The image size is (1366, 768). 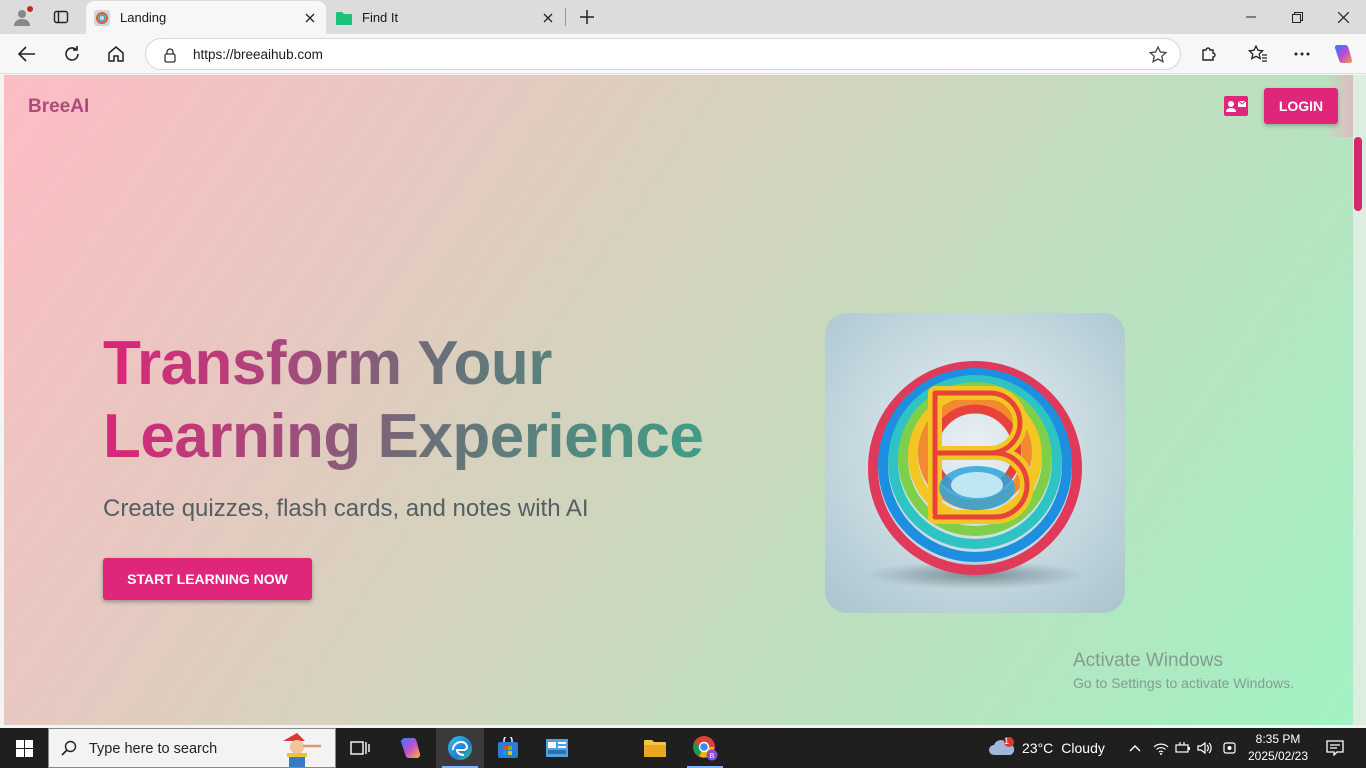 I want to click on restore-icon, so click(x=1297, y=17).